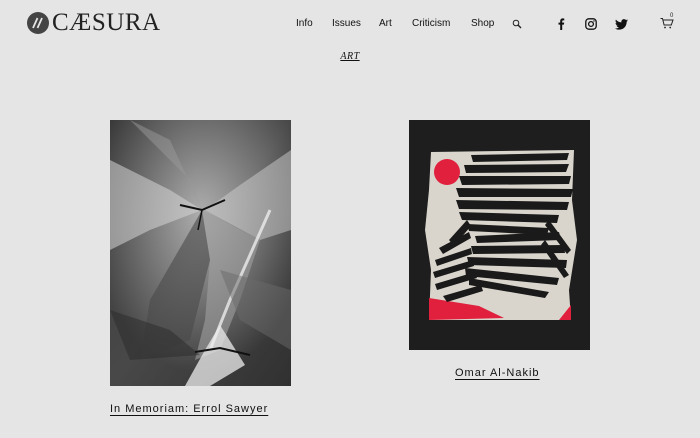 This screenshot has width=700, height=438. What do you see at coordinates (621, 24) in the screenshot?
I see `twitter-icon` at bounding box center [621, 24].